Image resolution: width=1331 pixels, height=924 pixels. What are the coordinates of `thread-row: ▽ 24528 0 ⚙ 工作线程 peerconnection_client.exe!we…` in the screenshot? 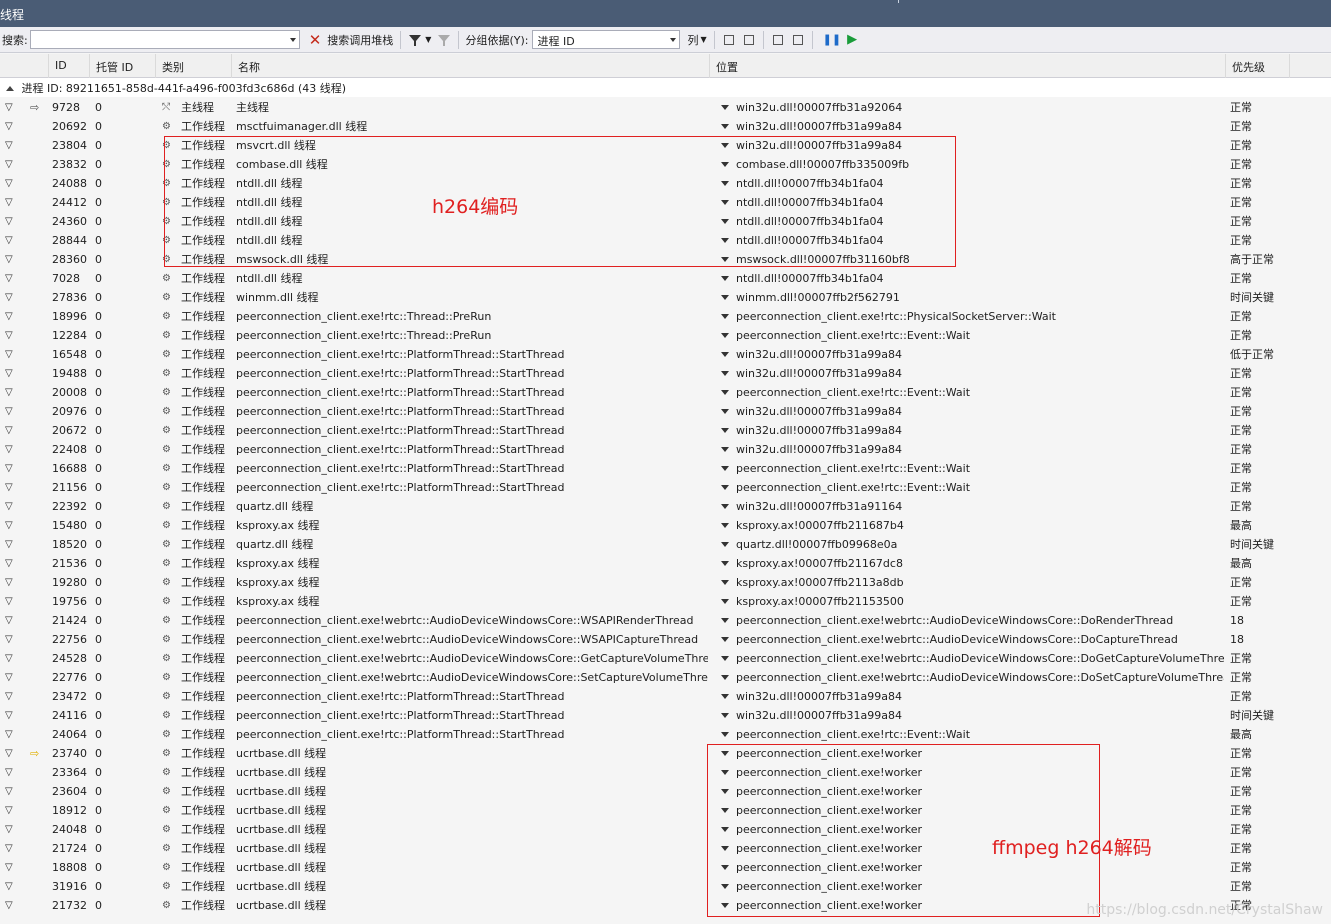 It's located at (665, 658).